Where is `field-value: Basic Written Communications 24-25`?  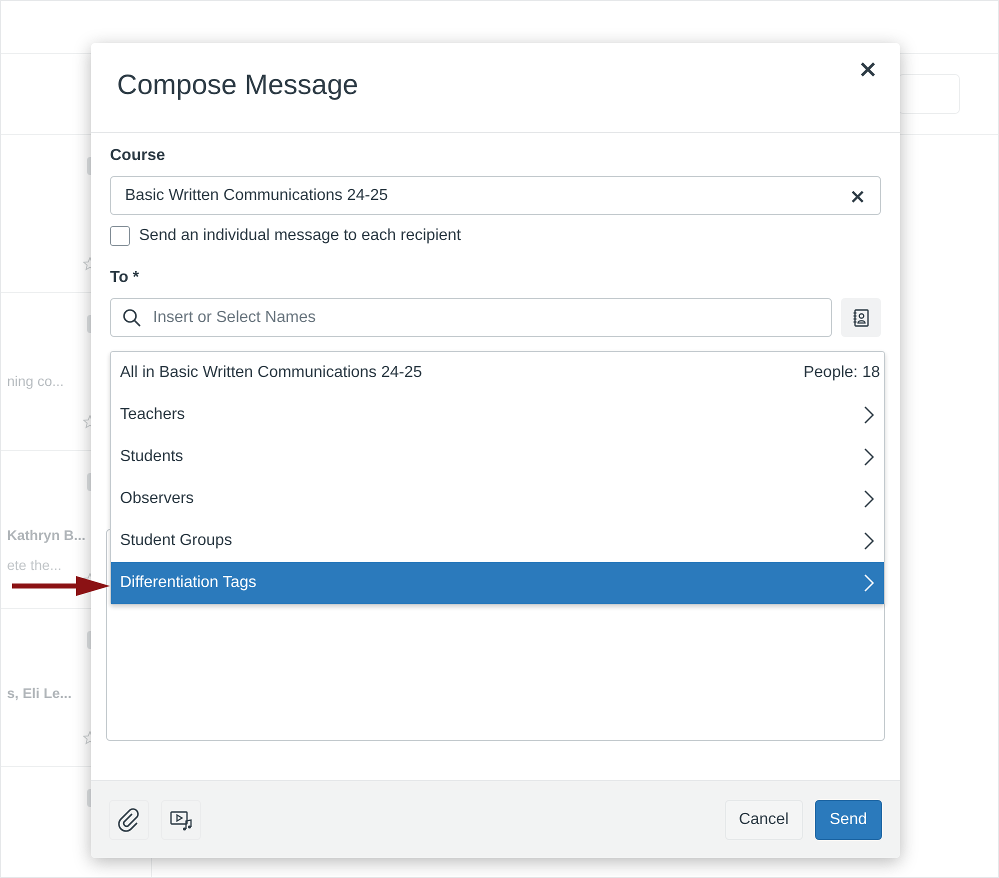
field-value: Basic Written Communications 24-25 is located at coordinates (256, 195).